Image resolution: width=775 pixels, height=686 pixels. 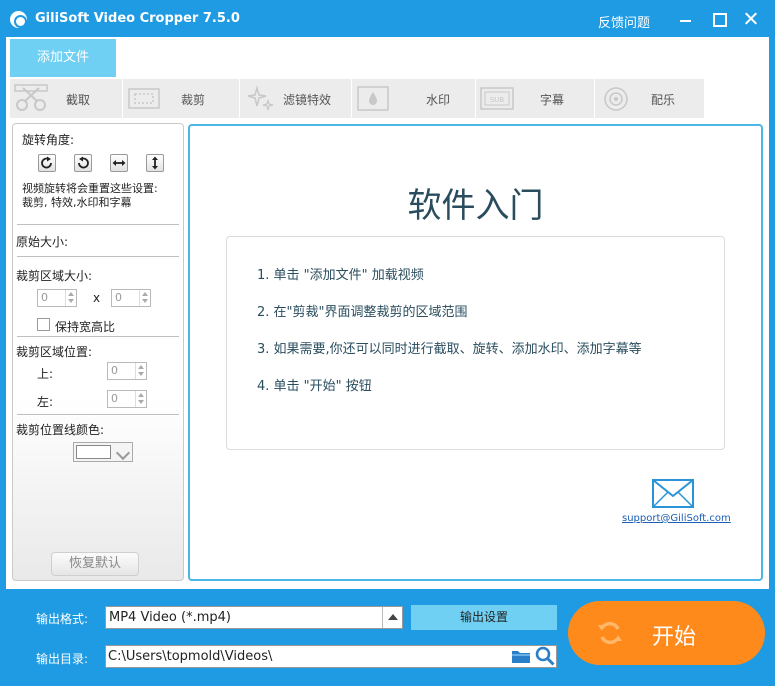 I want to click on line-color-picker, so click(x=103, y=452).